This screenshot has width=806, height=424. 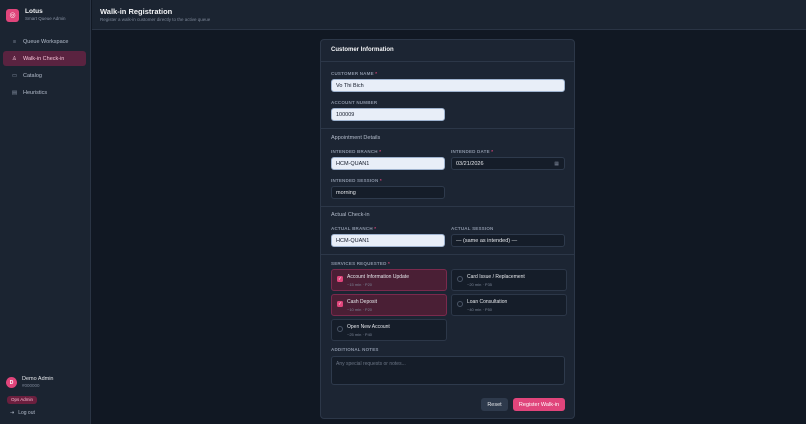 I want to click on actual-branch-label: ACTUAL BRANCH *, so click(x=354, y=228).